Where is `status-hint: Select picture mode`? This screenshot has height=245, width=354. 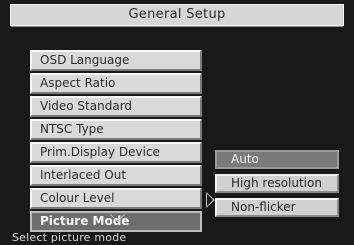 status-hint: Select picture mode is located at coordinates (69, 237).